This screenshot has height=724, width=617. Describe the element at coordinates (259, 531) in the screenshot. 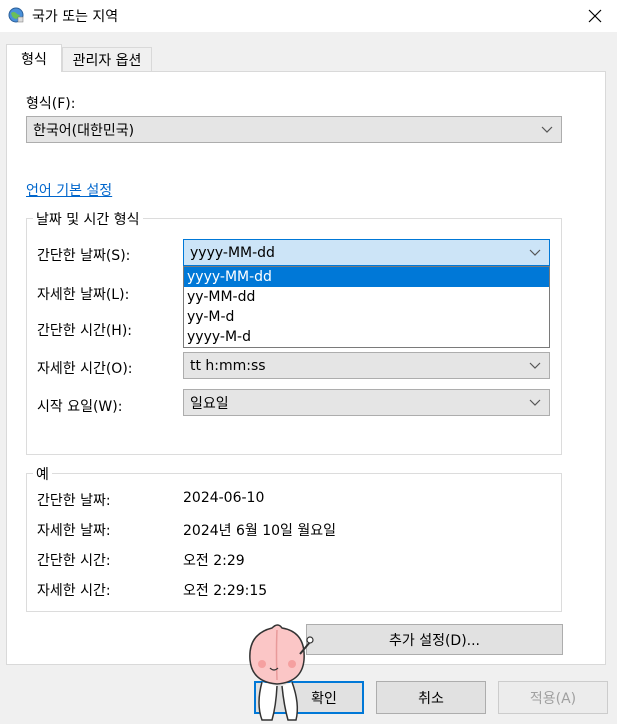

I see `example-long-date-value: 2024년 6월 10일 월요일` at that location.